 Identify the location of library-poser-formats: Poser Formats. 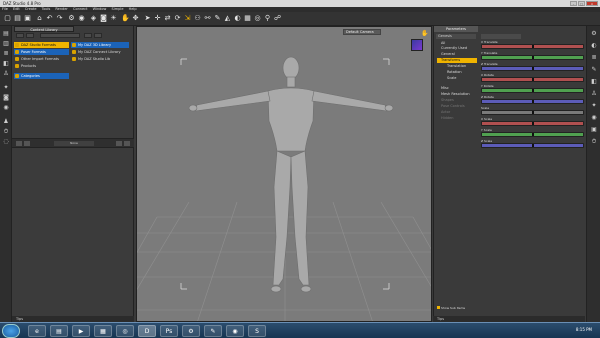
(41, 52).